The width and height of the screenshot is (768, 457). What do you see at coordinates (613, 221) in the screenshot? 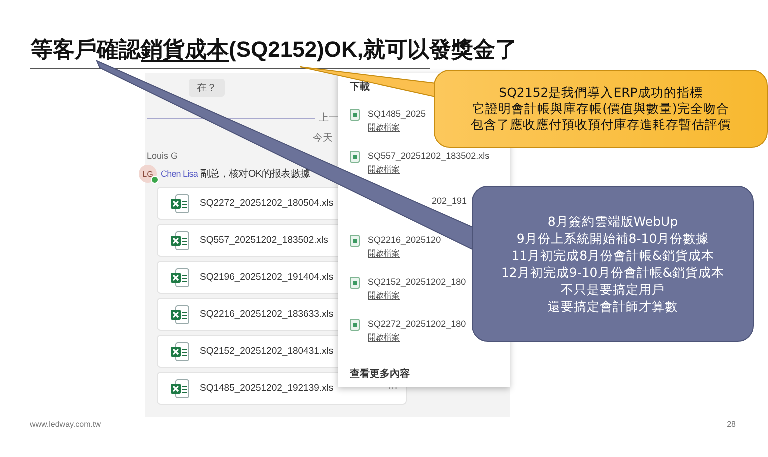
I see `callout-text: 8月簽約雲端版WebUp` at bounding box center [613, 221].